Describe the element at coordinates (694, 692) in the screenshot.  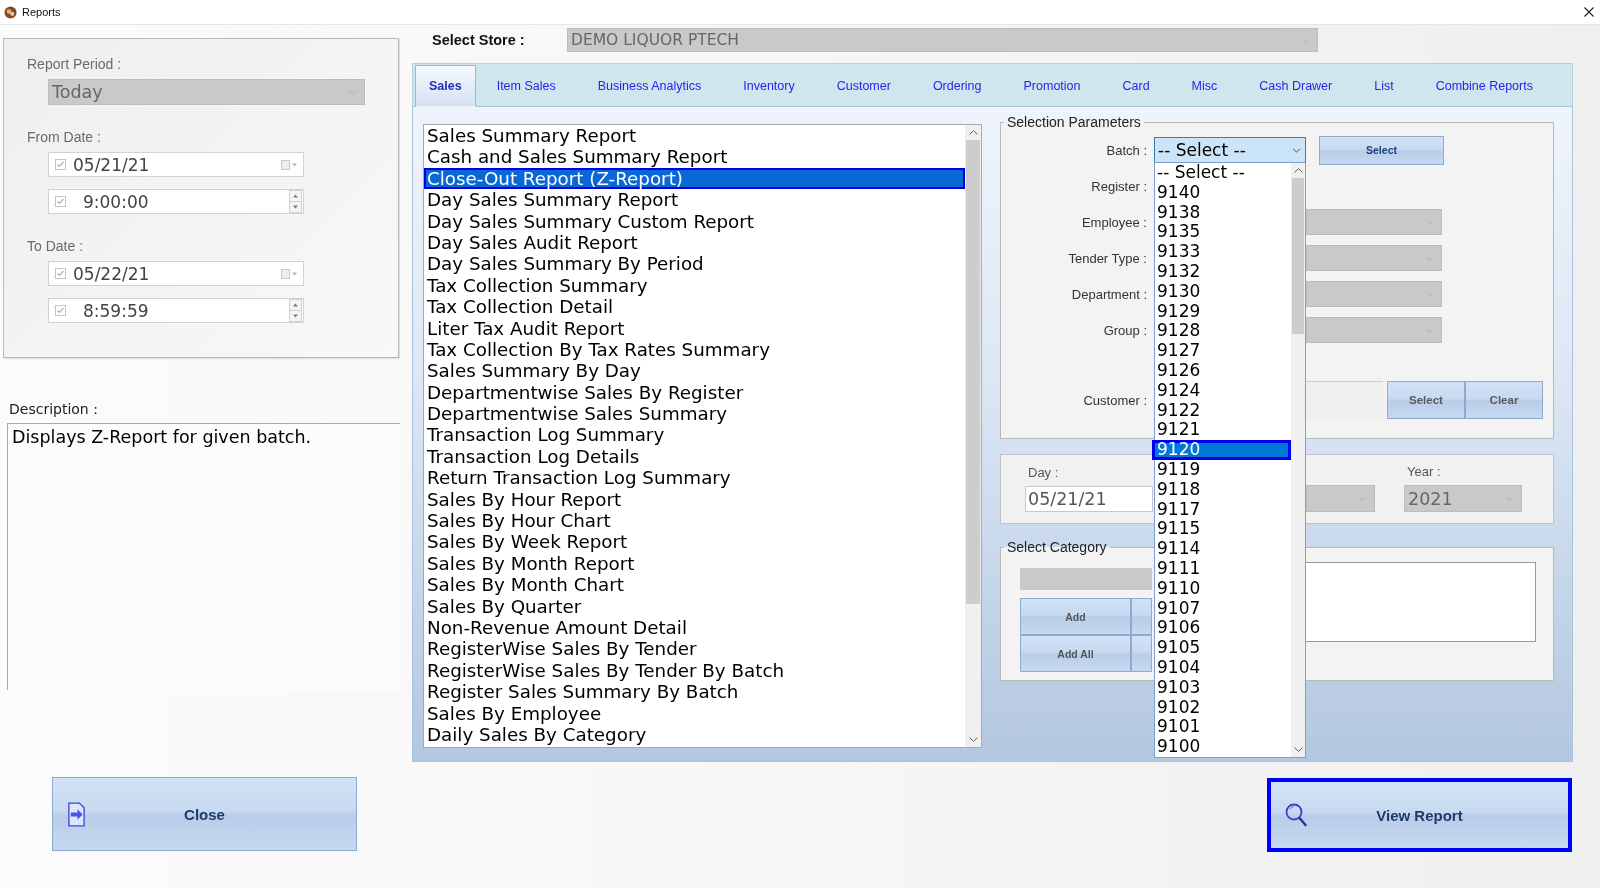
I see `list-item: Register Sales Summary By Batch` at that location.